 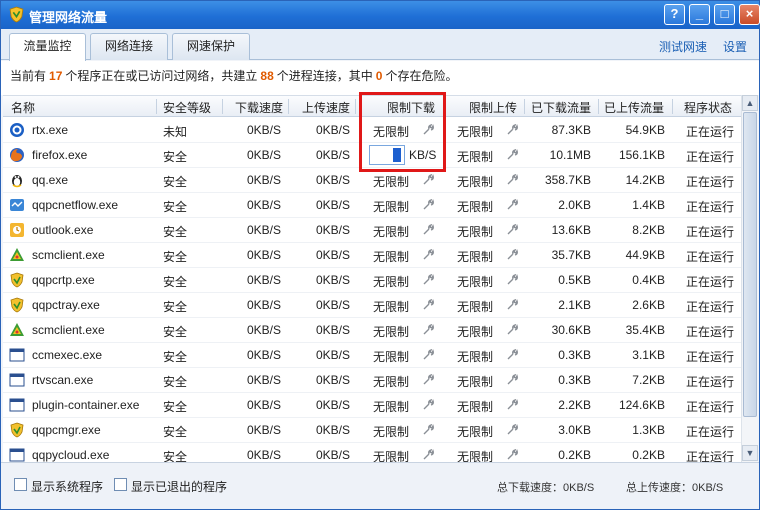 I want to click on col-limit-download: 限制下载, so click(x=411, y=107).